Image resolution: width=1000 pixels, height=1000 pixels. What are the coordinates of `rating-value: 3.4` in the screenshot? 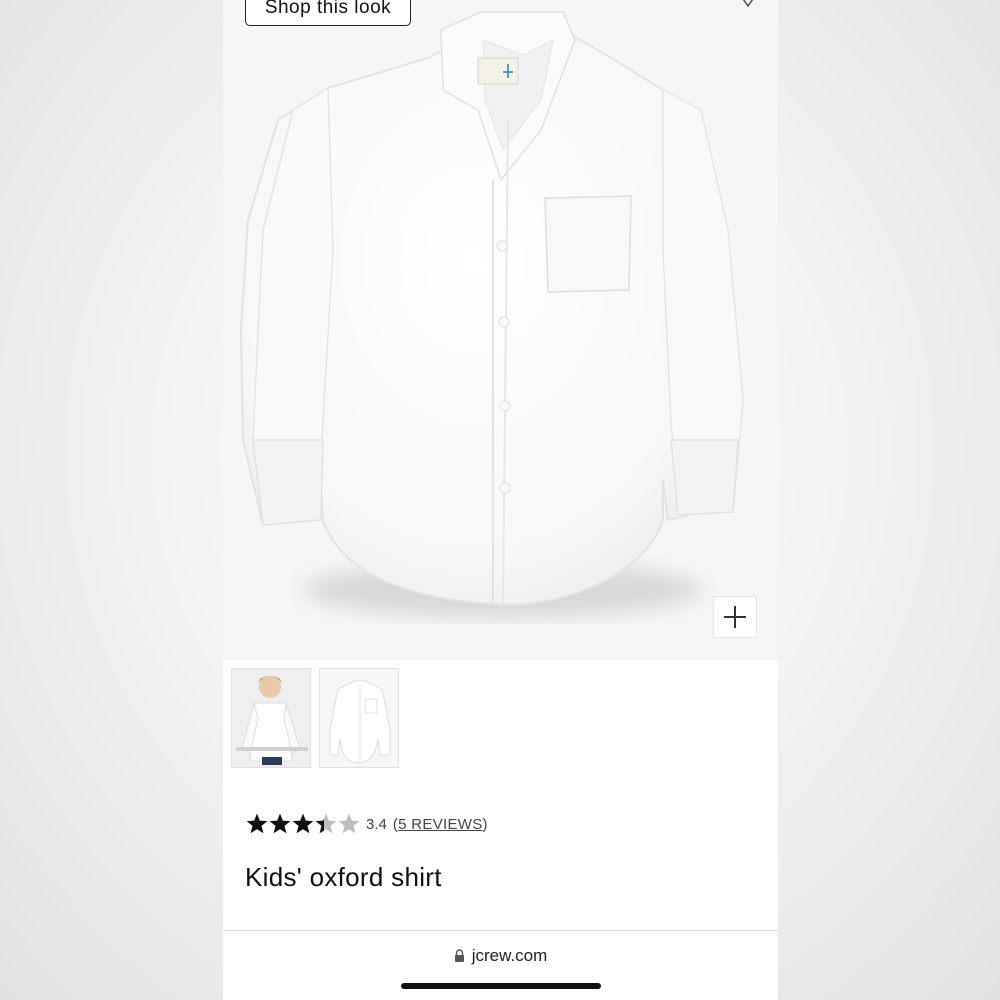 It's located at (376, 824).